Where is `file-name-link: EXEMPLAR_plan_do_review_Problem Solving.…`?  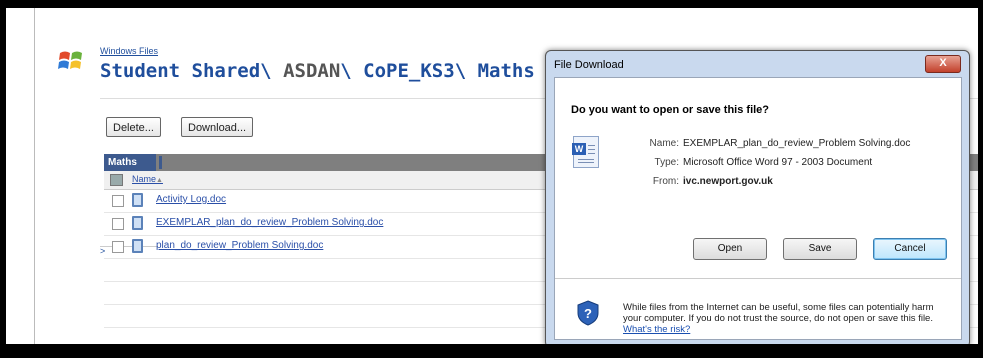 file-name-link: EXEMPLAR_plan_do_review_Problem Solving.… is located at coordinates (269, 222).